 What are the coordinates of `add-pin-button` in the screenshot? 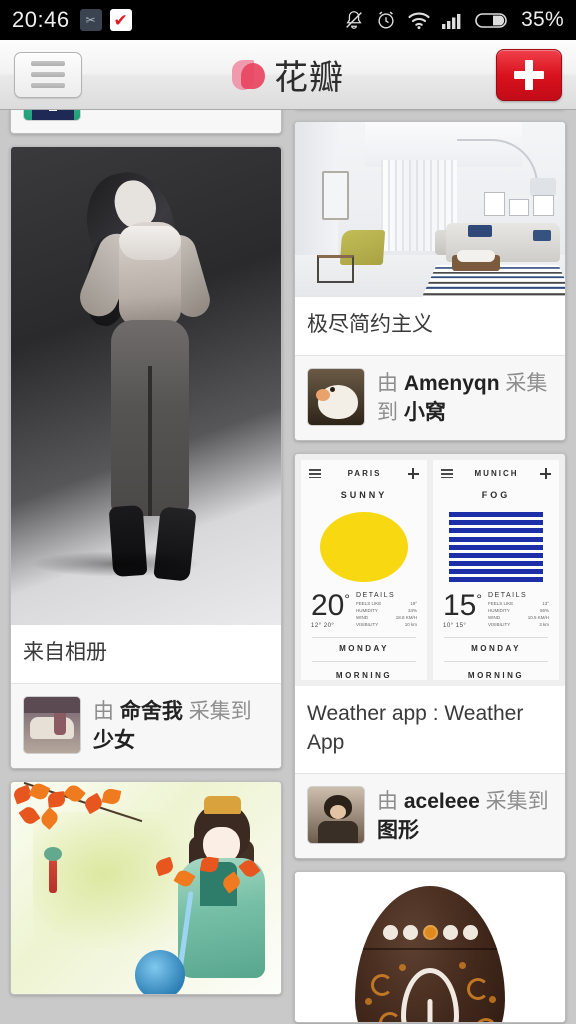 It's located at (529, 74).